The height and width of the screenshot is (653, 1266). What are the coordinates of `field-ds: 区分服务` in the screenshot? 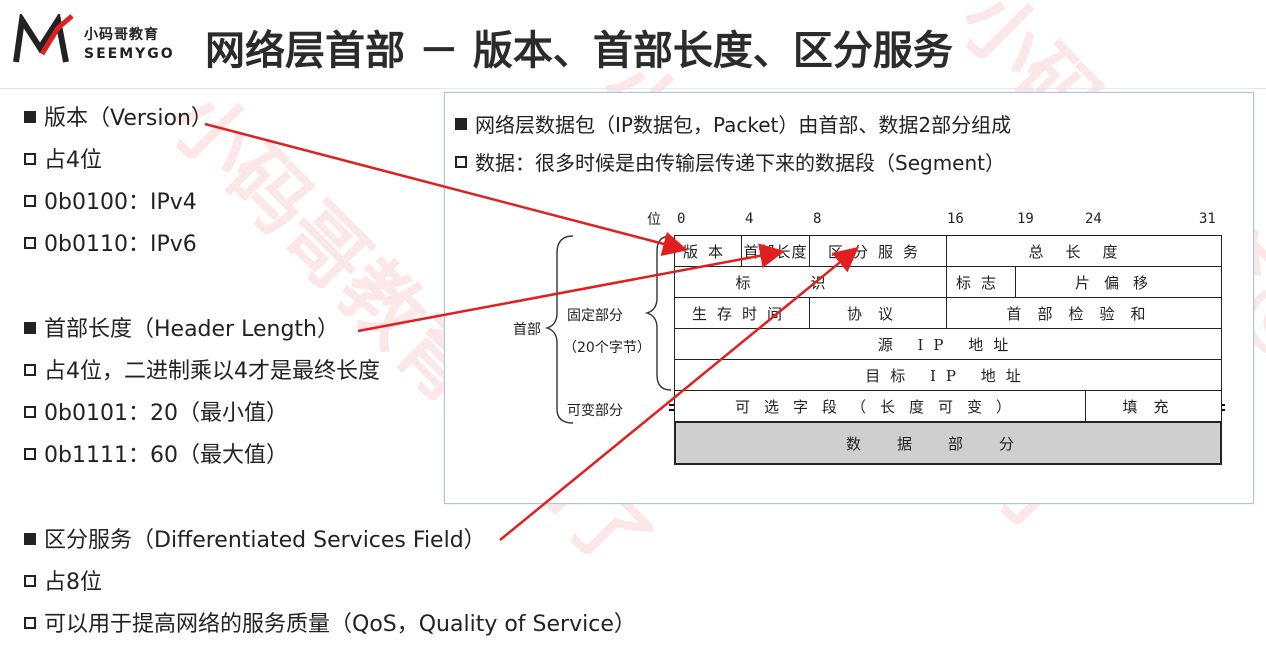 It's located at (878, 251).